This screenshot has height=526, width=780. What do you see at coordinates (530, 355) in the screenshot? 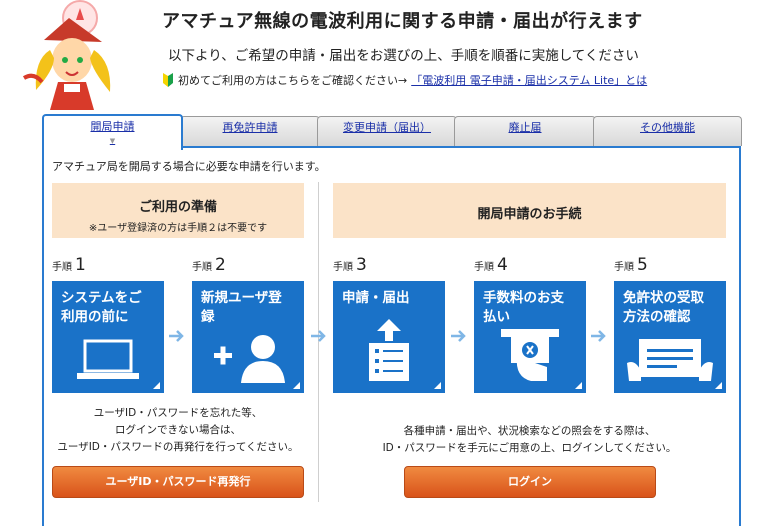
I see `atm-payment-icon` at bounding box center [530, 355].